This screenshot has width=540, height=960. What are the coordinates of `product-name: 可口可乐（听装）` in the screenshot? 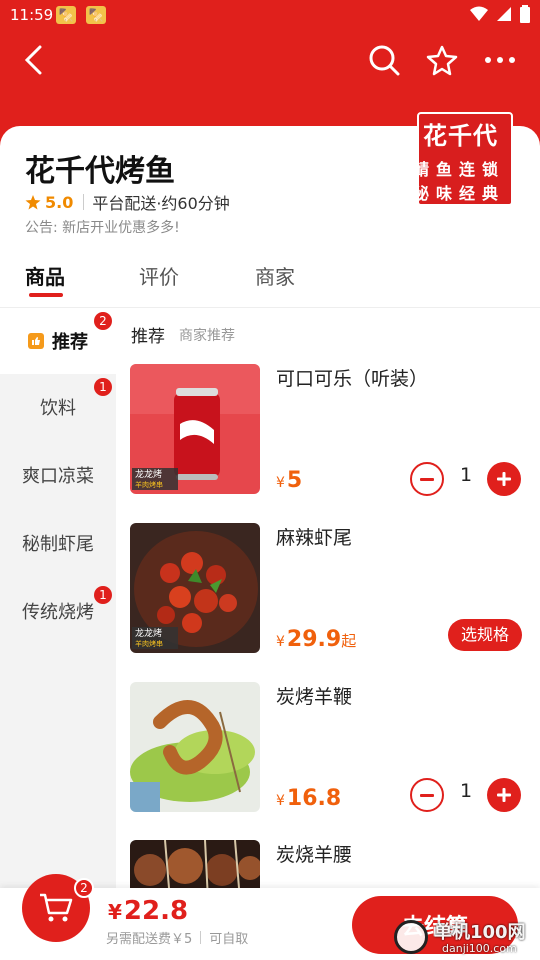 It's located at (352, 379).